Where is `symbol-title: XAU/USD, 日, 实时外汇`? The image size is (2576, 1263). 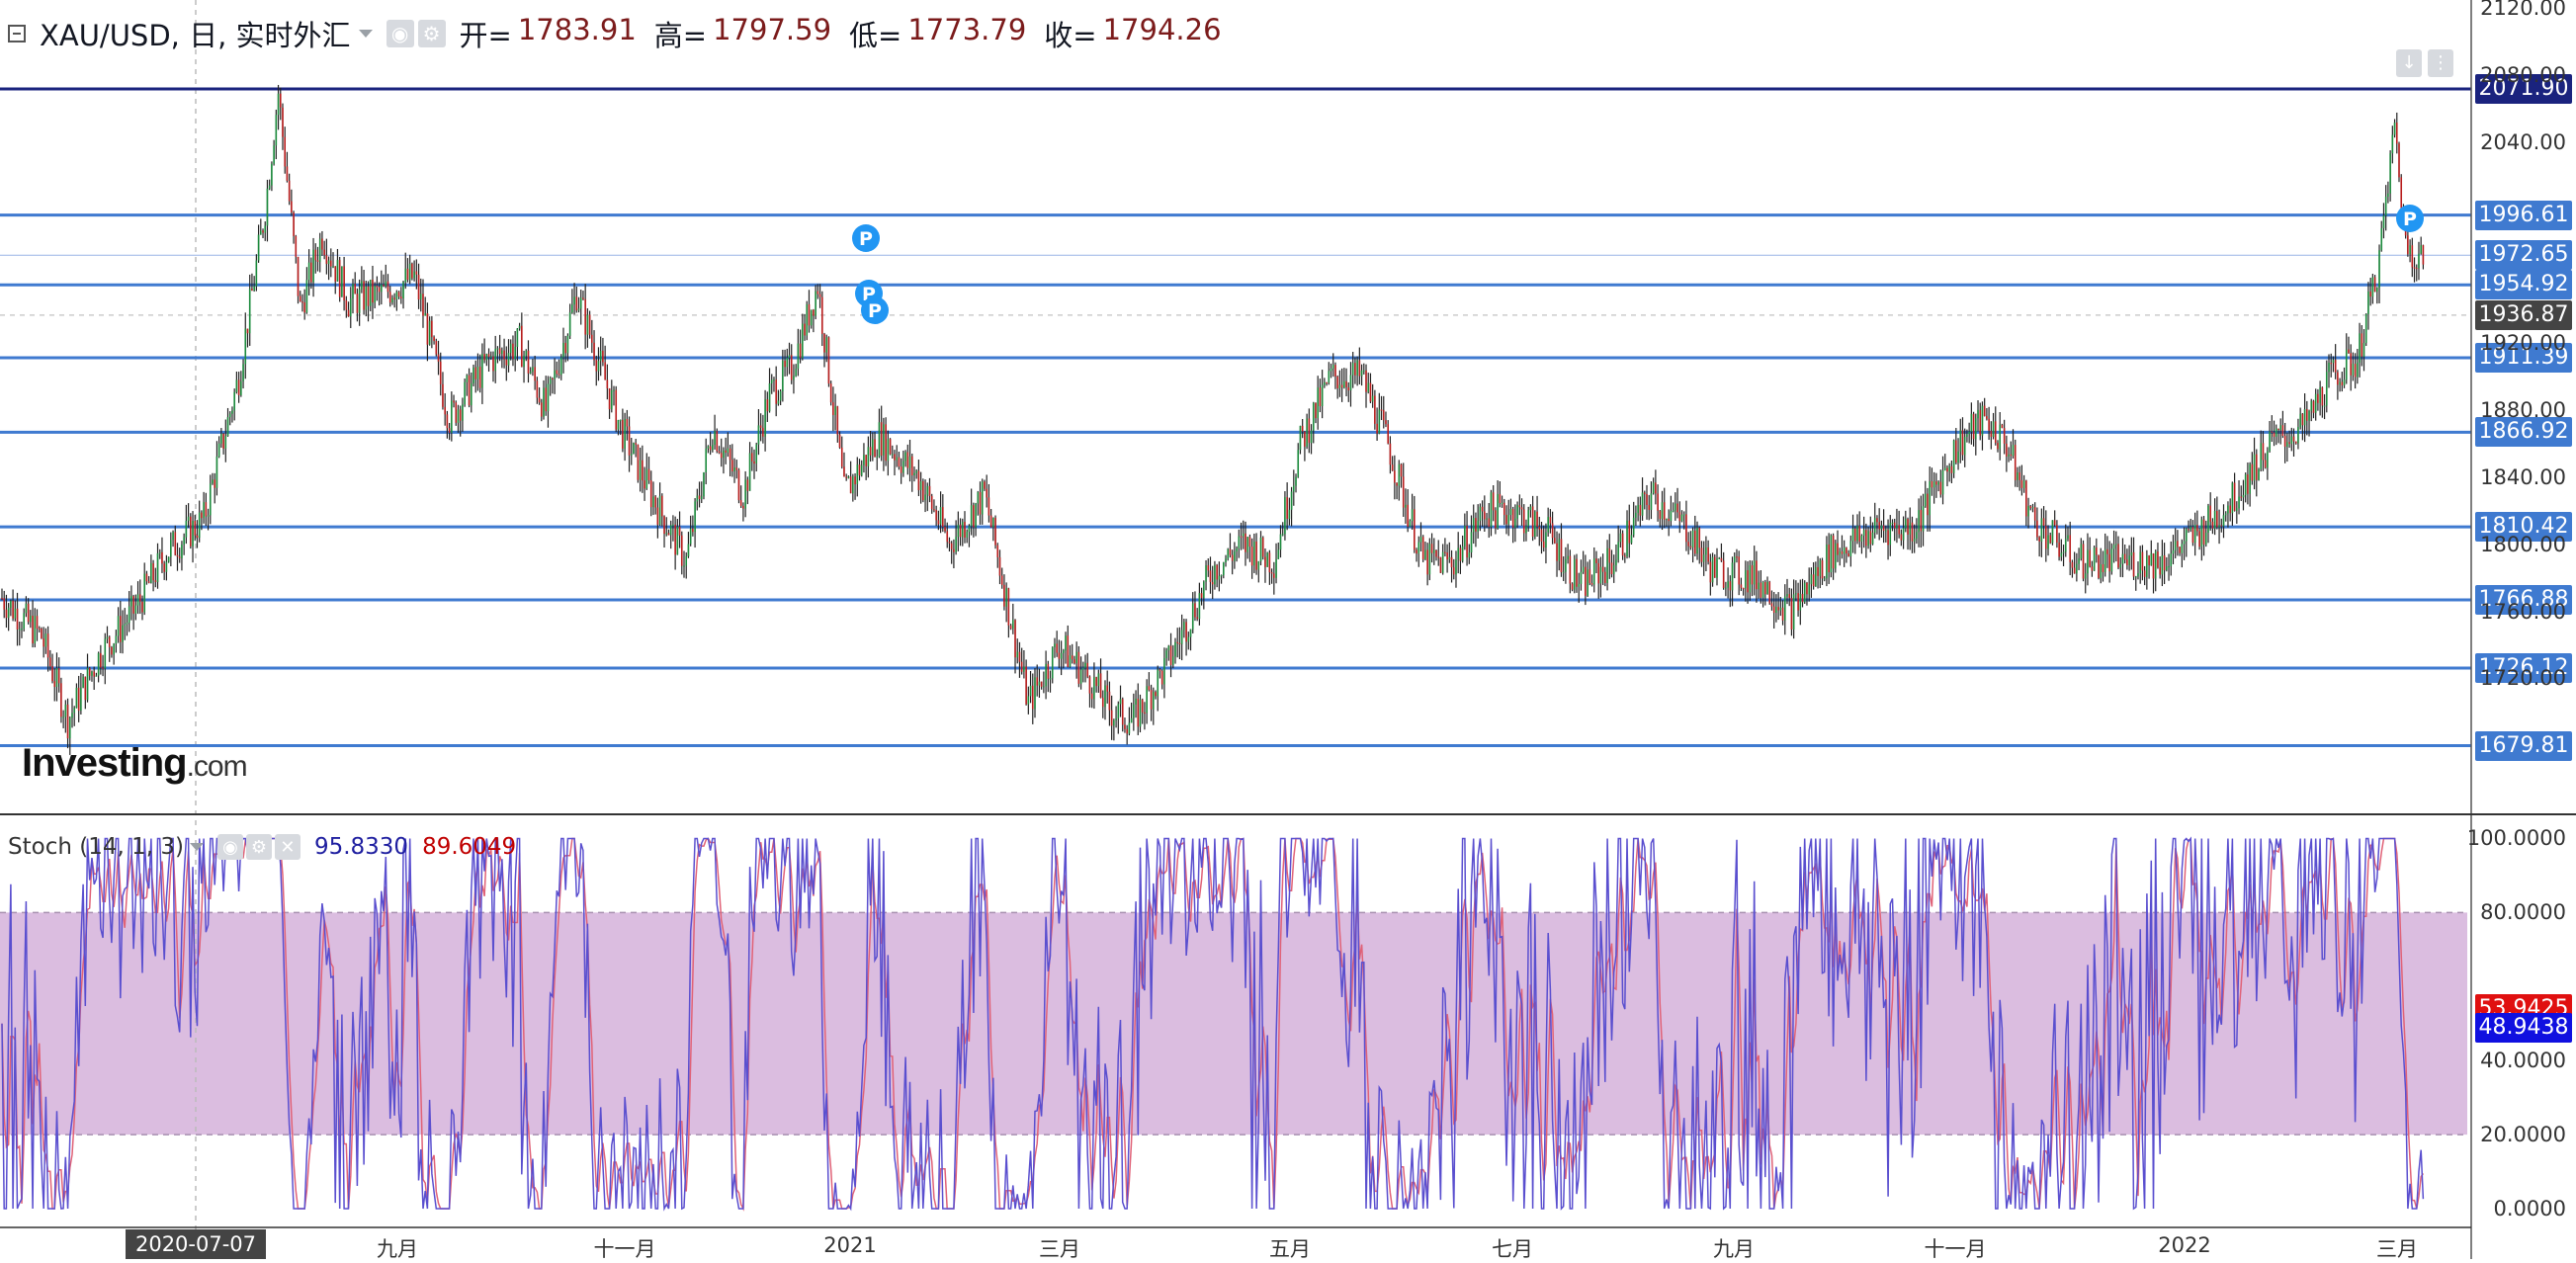
symbol-title: XAU/USD, 日, 实时外汇 is located at coordinates (195, 33).